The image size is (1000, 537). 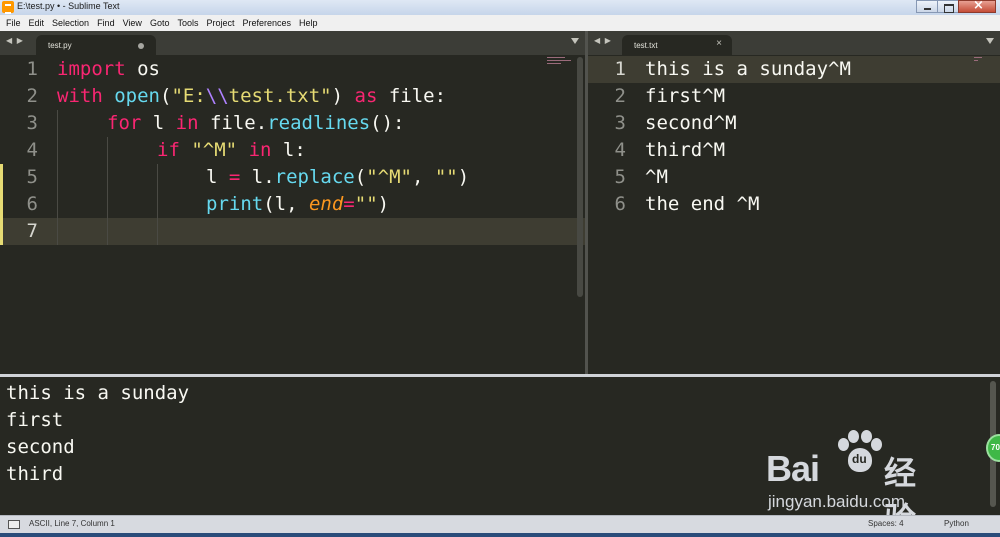 I want to click on tab-test-txt: test.txt ×, so click(x=677, y=45).